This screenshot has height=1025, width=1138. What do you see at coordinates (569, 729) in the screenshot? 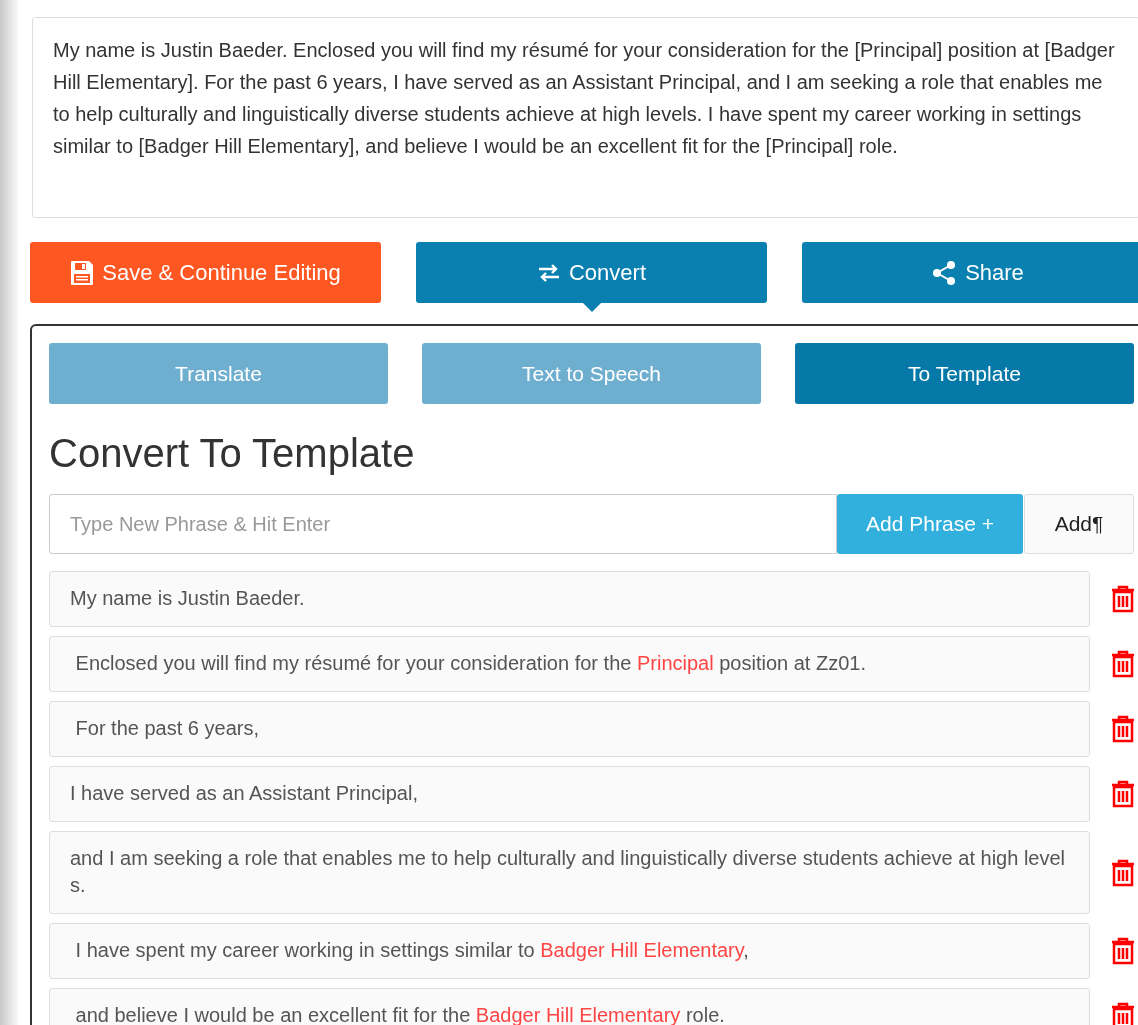
I see `phrase-item: For the past 6 years,` at bounding box center [569, 729].